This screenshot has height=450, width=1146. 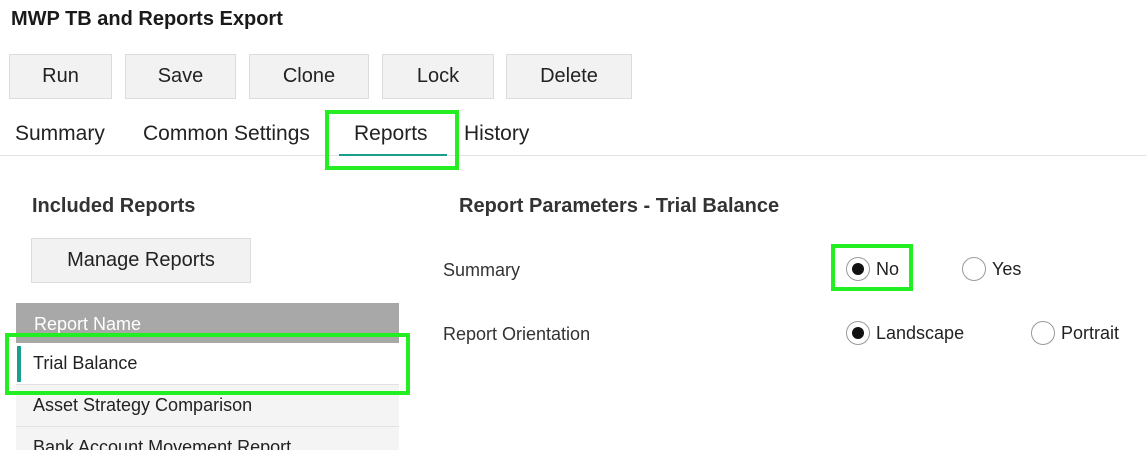 What do you see at coordinates (207, 438) in the screenshot?
I see `report-row-bank-account-movement: Bank Account Movement Report` at bounding box center [207, 438].